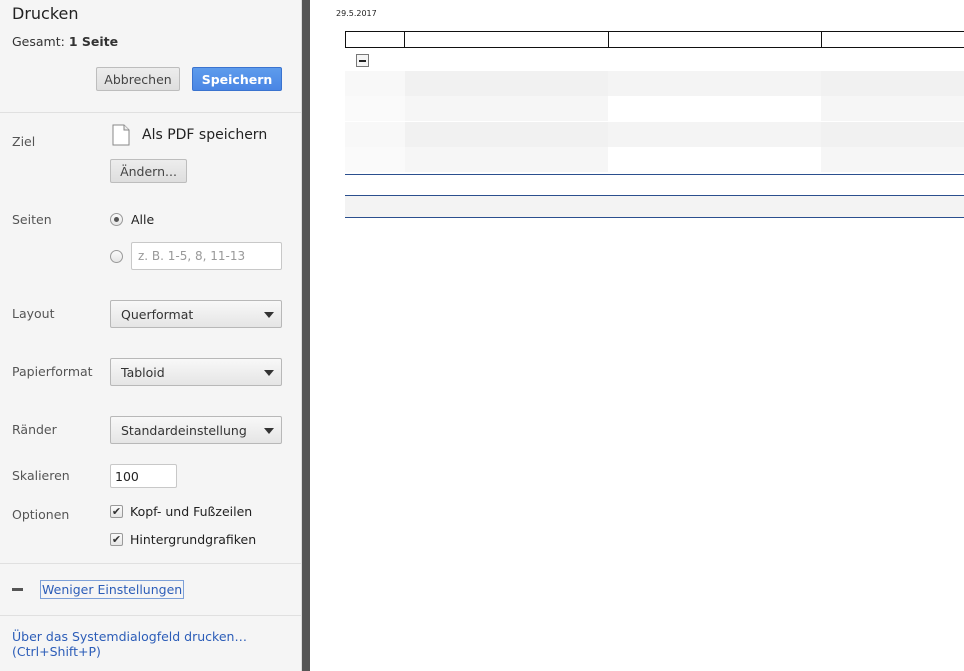  I want to click on system-dialog-shortcut: (Ctrl+Shift+P), so click(56, 651).